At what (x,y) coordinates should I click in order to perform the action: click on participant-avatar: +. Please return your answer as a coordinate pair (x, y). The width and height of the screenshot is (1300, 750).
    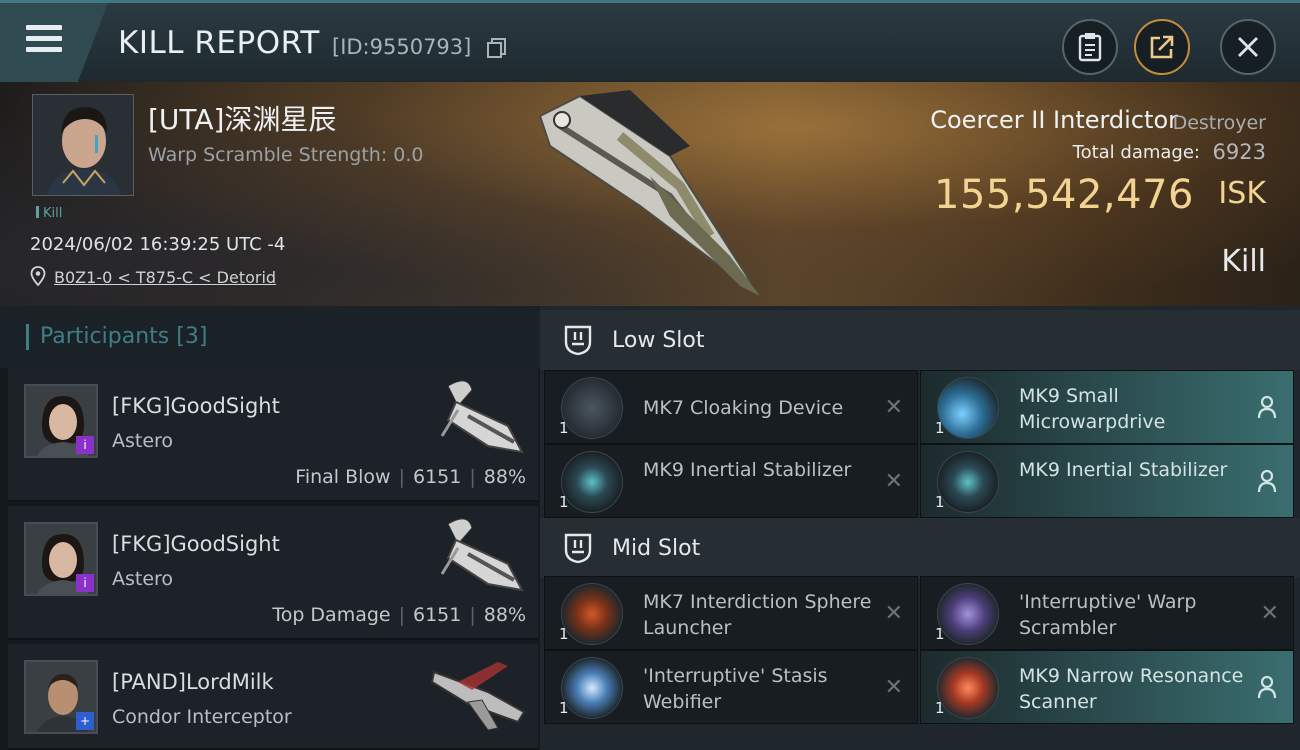
    Looking at the image, I should click on (61, 697).